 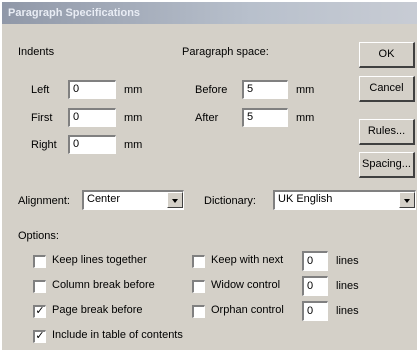 What do you see at coordinates (117, 335) in the screenshot?
I see `include-in-toc-label: Include in table of contents` at bounding box center [117, 335].